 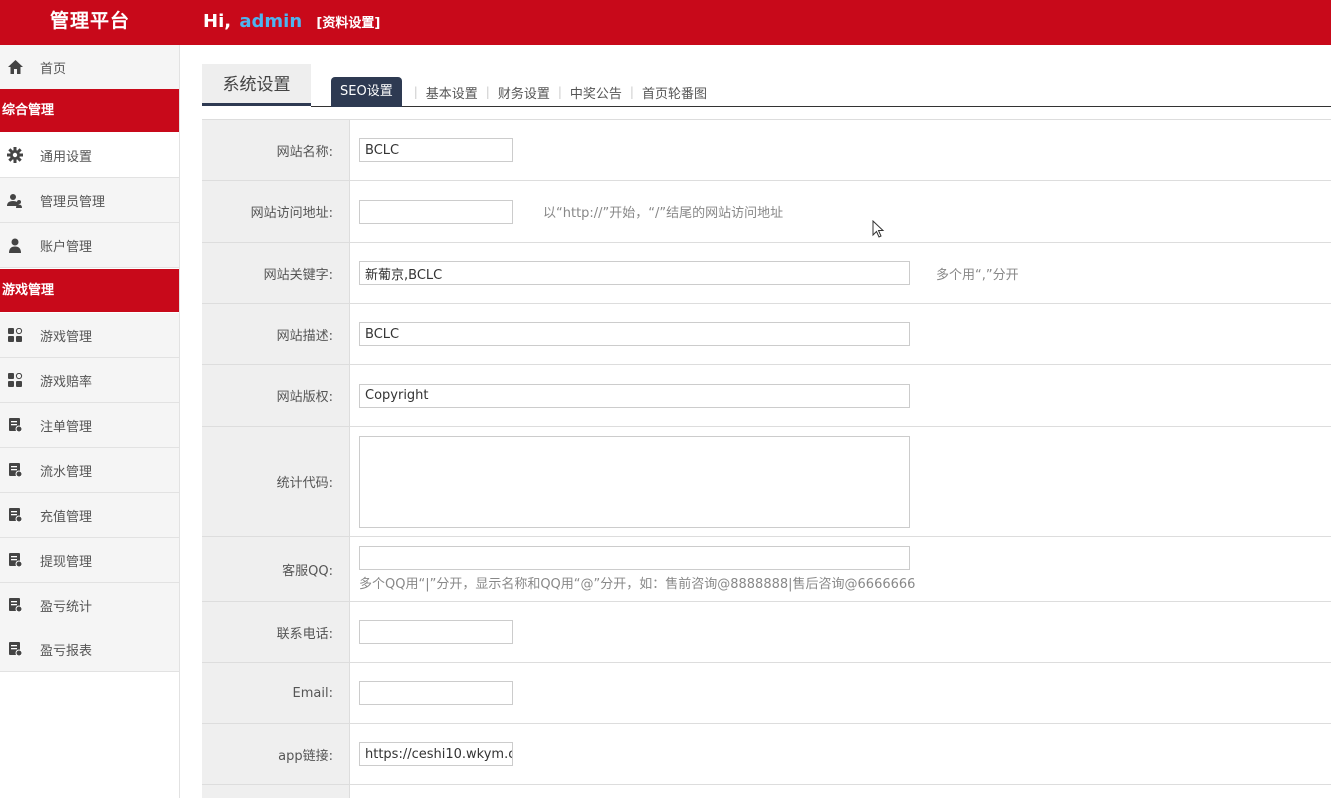 I want to click on settings-tabs: SEO设置 | 基本设置 | 财务设置 | 中奖公告 | 首页轮番图, so click(x=519, y=92).